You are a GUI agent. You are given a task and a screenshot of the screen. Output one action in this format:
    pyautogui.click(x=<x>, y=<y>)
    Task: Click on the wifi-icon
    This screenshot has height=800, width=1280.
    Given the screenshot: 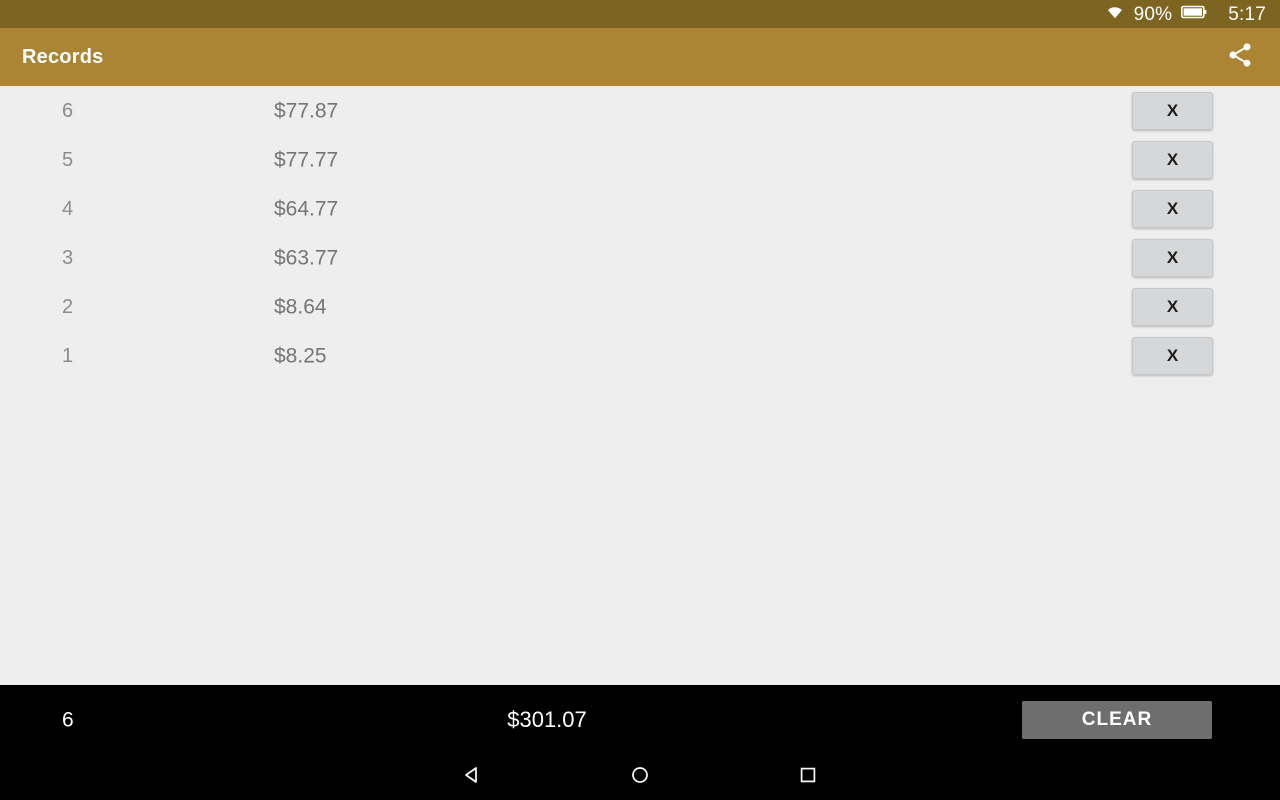 What is the action you would take?
    pyautogui.click(x=1115, y=14)
    